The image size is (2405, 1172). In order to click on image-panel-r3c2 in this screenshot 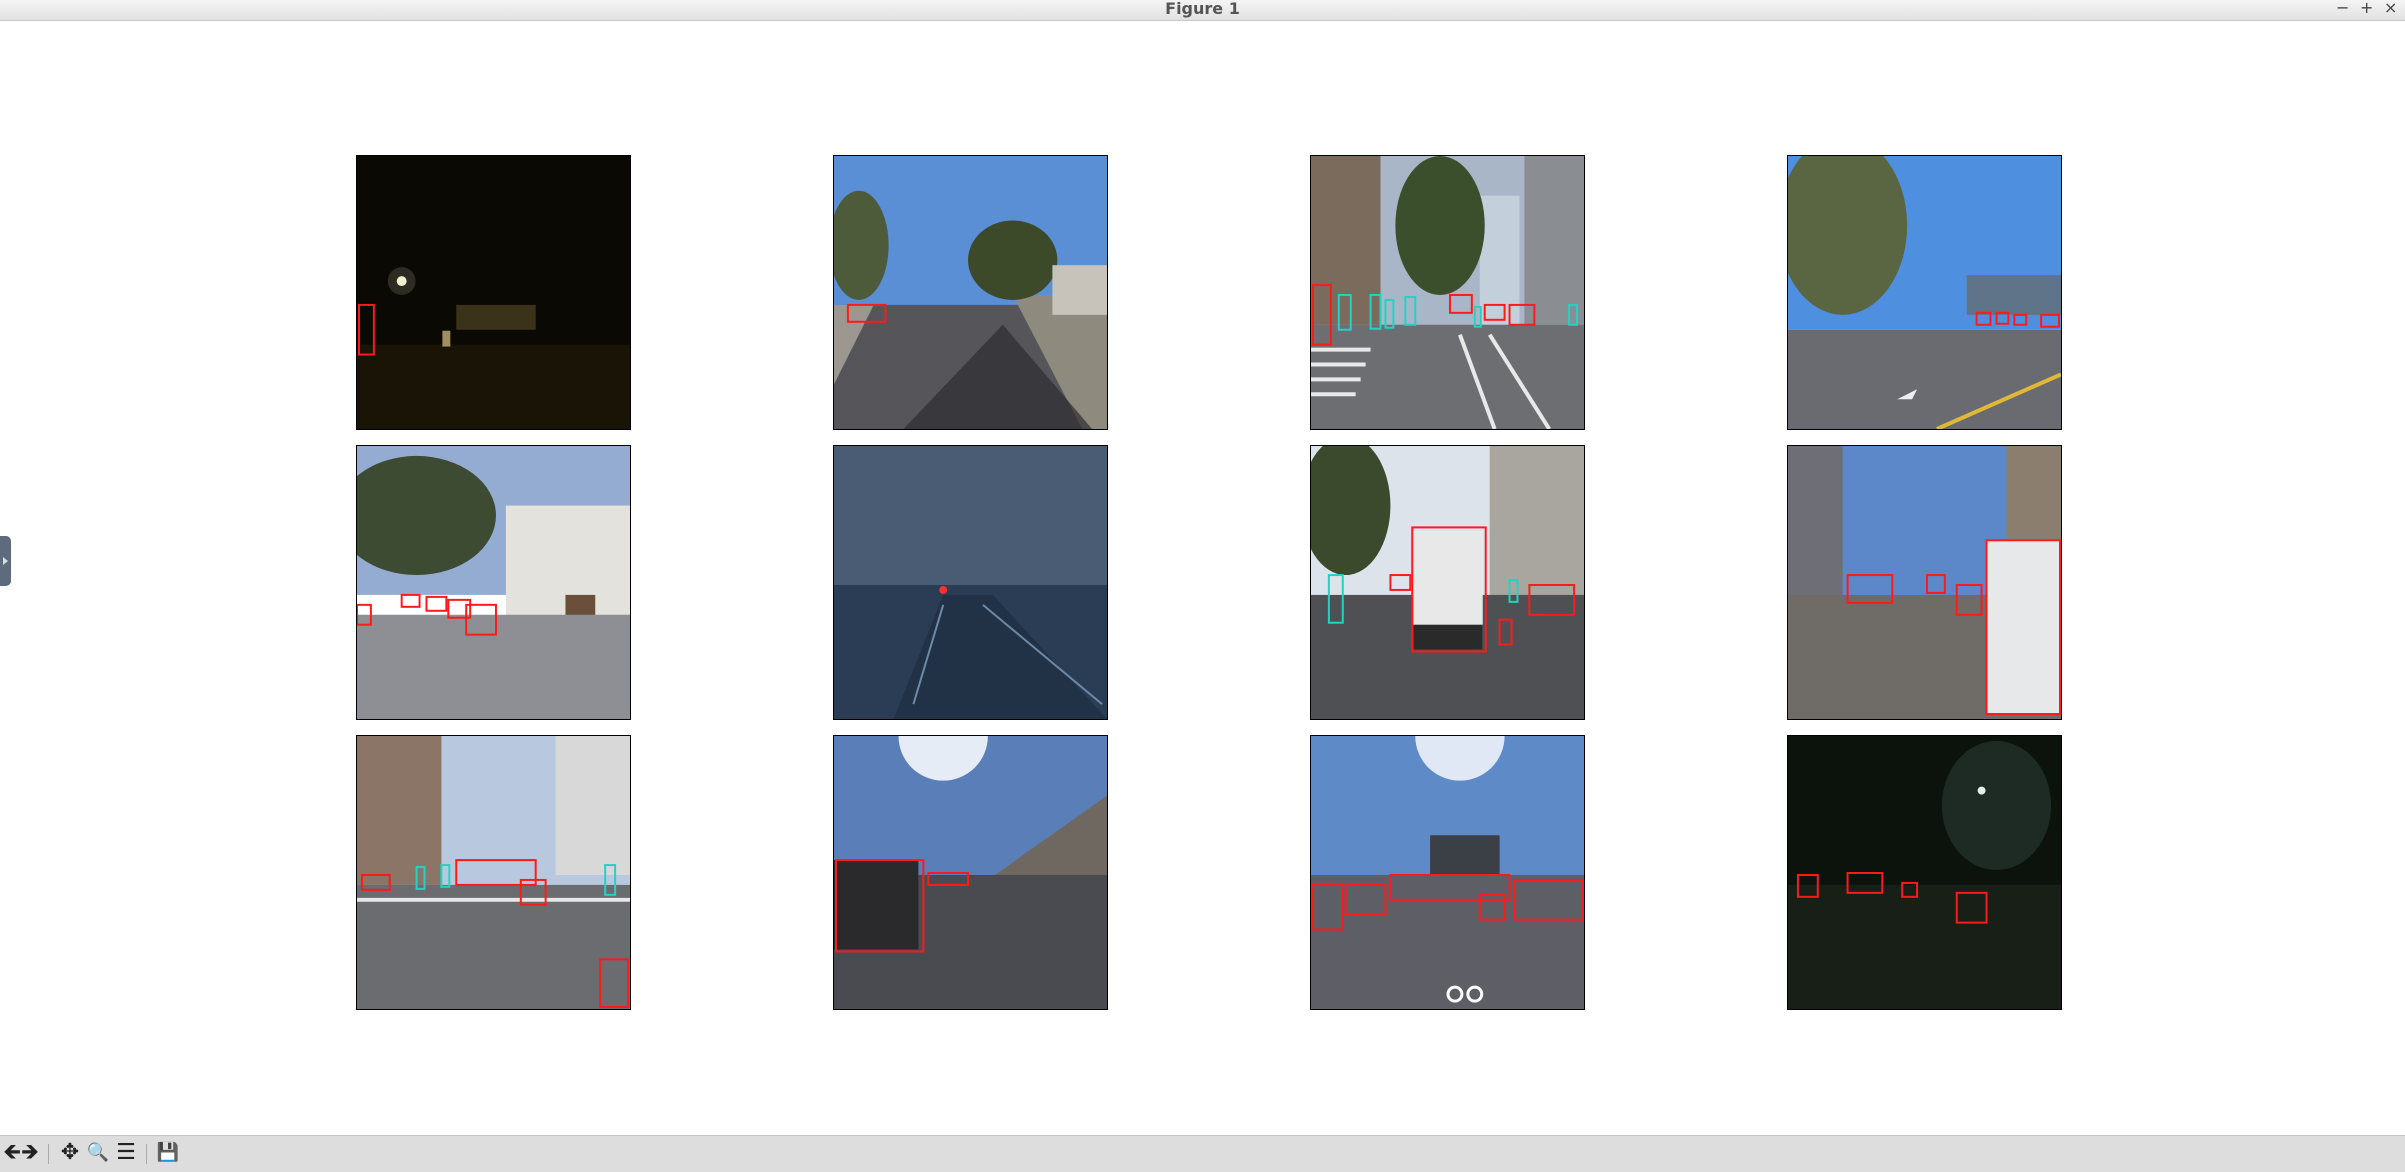, I will do `click(970, 872)`.